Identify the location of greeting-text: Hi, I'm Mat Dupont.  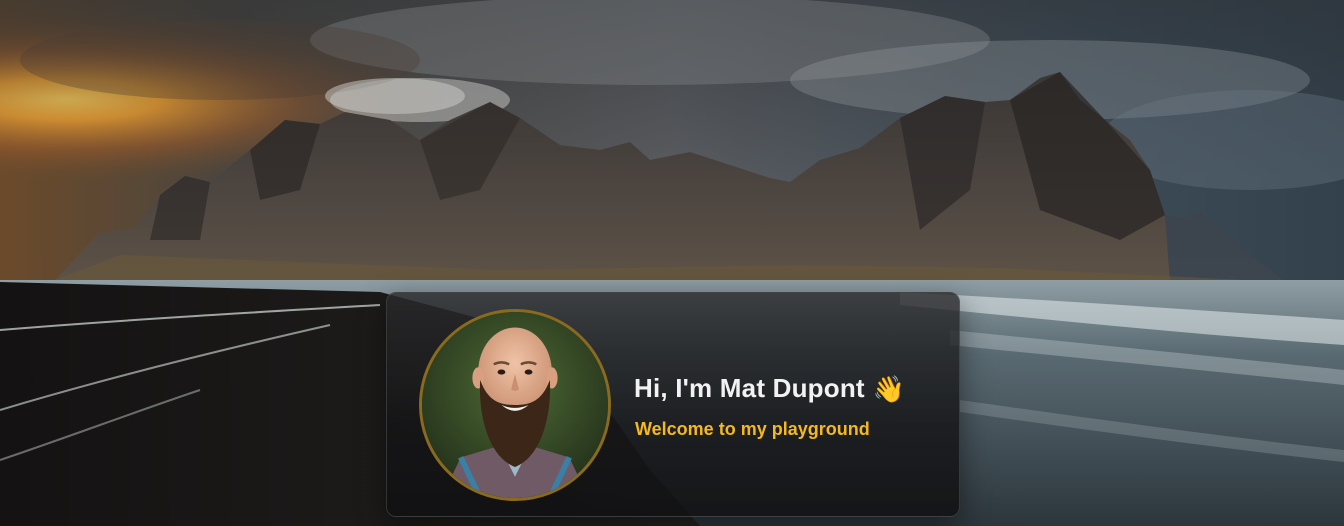
(749, 388).